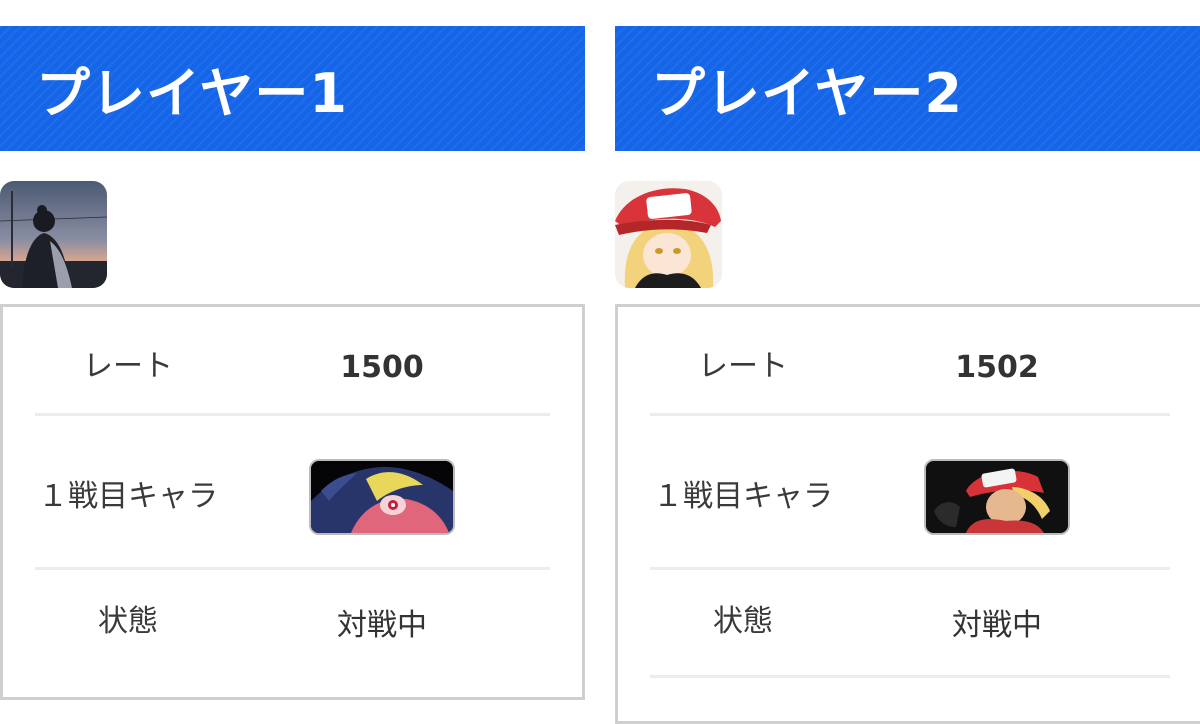 This screenshot has width=1200, height=724. What do you see at coordinates (997, 497) in the screenshot?
I see `terry-icon` at bounding box center [997, 497].